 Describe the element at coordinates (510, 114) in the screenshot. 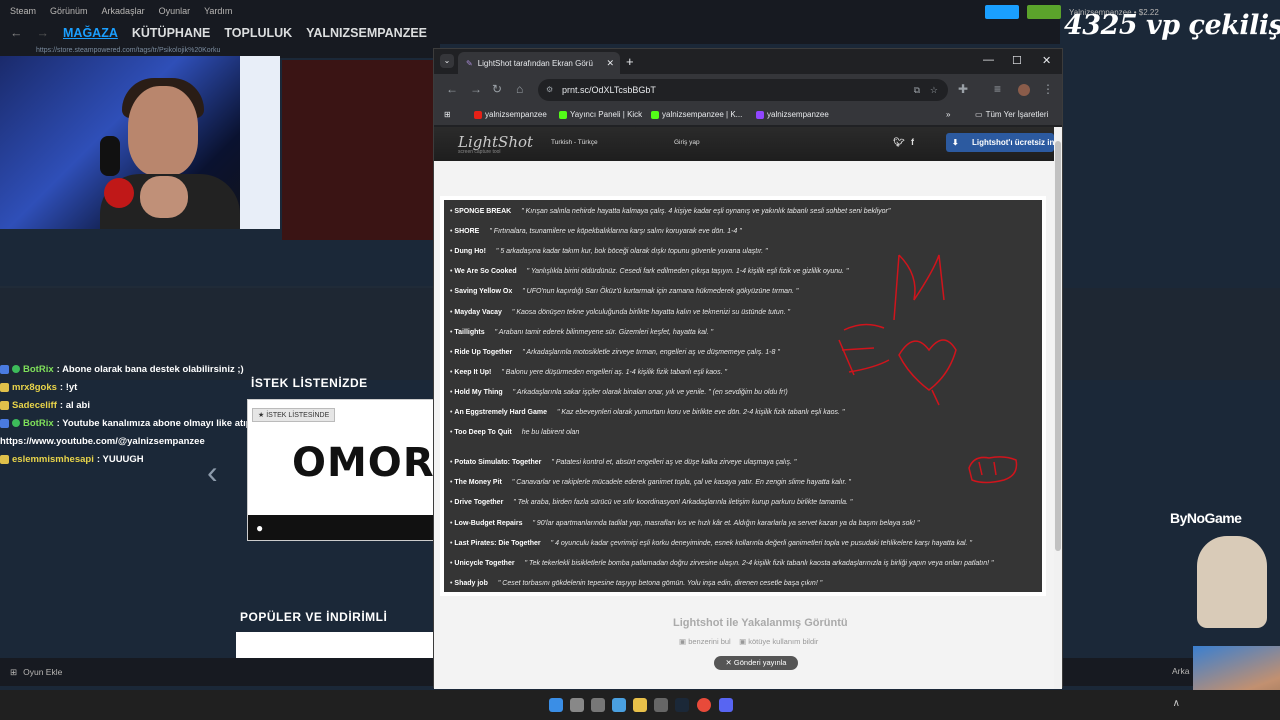

I see `bookmark-youtube: yalnizsempanzee` at that location.